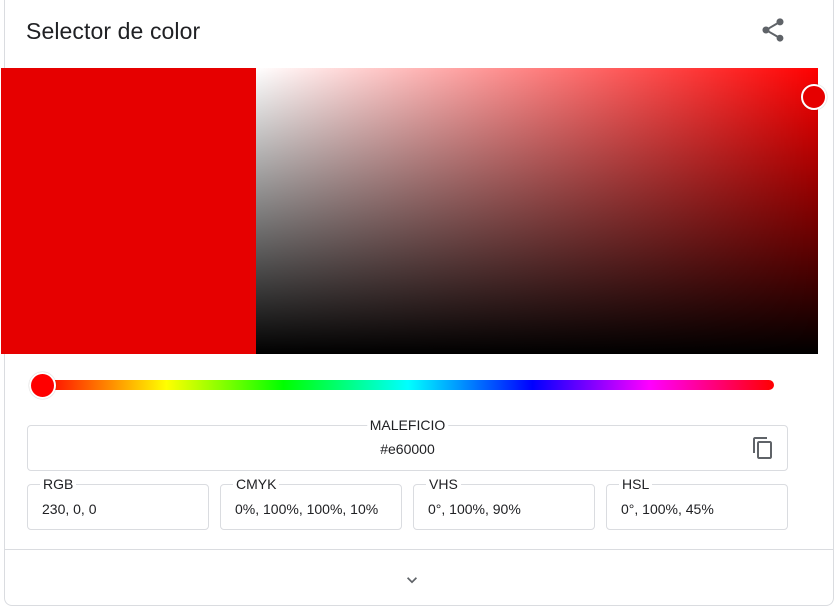 The width and height of the screenshot is (835, 606). What do you see at coordinates (118, 509) in the screenshot?
I see `rgb-input` at bounding box center [118, 509].